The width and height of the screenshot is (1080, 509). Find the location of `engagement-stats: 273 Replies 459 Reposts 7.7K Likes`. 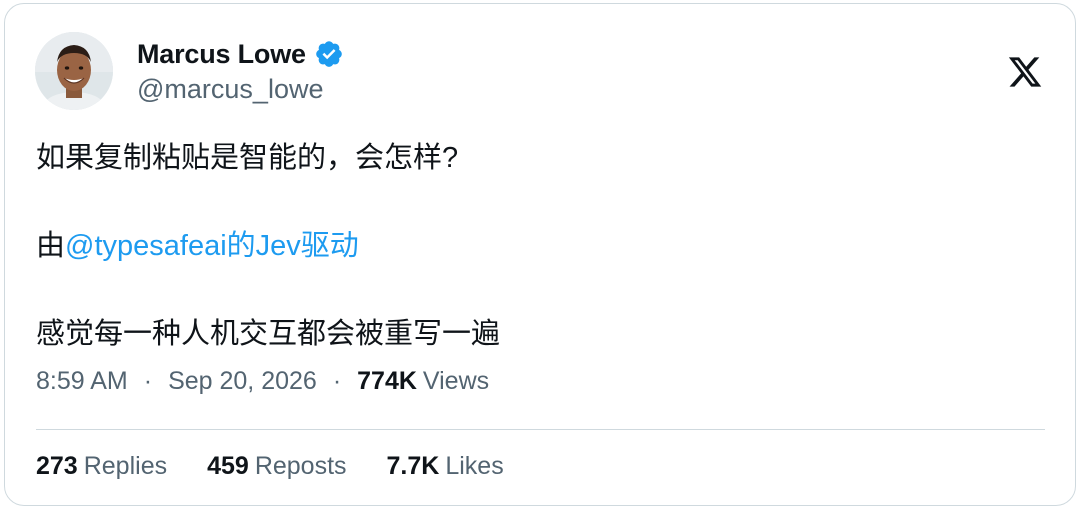

engagement-stats: 273 Replies 459 Reposts 7.7K Likes is located at coordinates (290, 466).